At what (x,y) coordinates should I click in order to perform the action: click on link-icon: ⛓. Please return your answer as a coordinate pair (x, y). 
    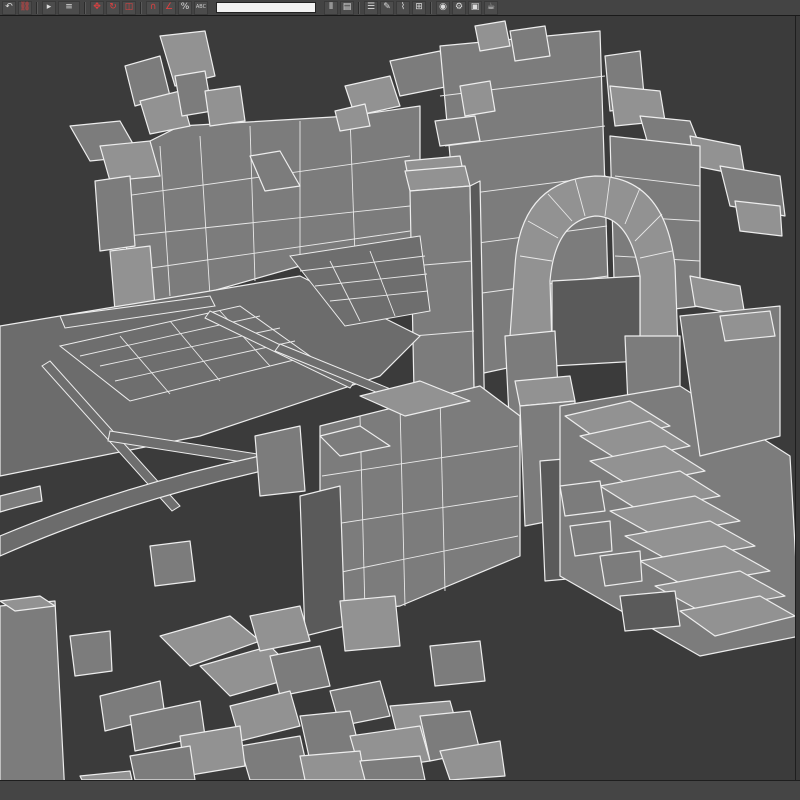
    Looking at the image, I should click on (25, 7).